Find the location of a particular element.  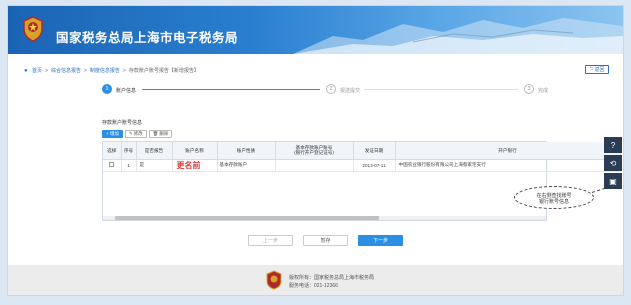

step-3-label: 完成 is located at coordinates (543, 91).